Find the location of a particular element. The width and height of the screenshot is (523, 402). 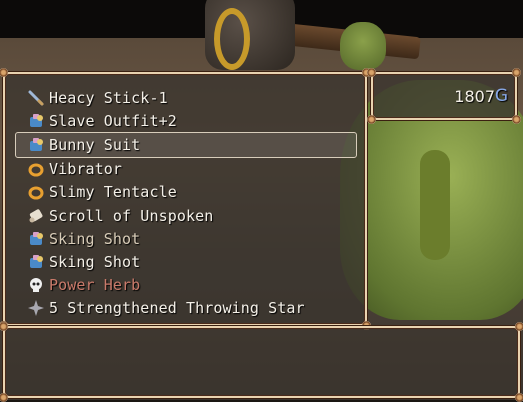

orc-strap is located at coordinates (435, 205).